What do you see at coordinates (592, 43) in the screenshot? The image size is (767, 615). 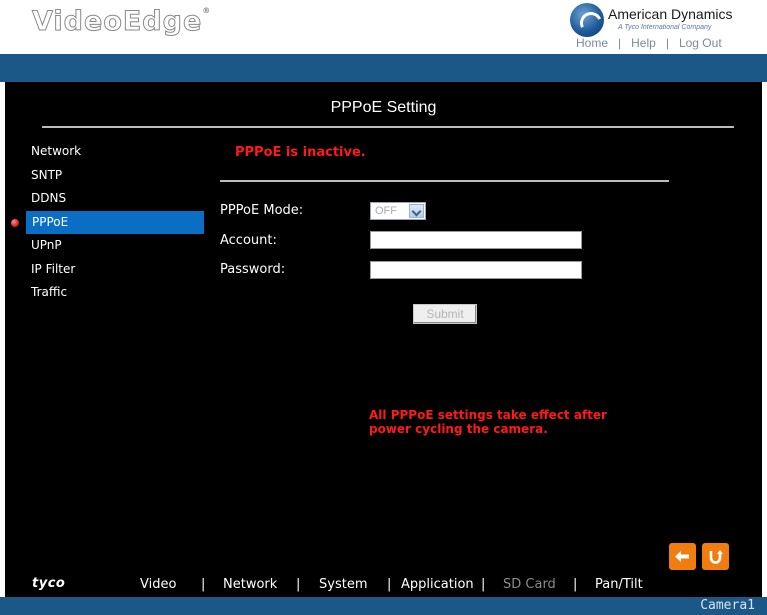 I see `home-link: Home` at bounding box center [592, 43].